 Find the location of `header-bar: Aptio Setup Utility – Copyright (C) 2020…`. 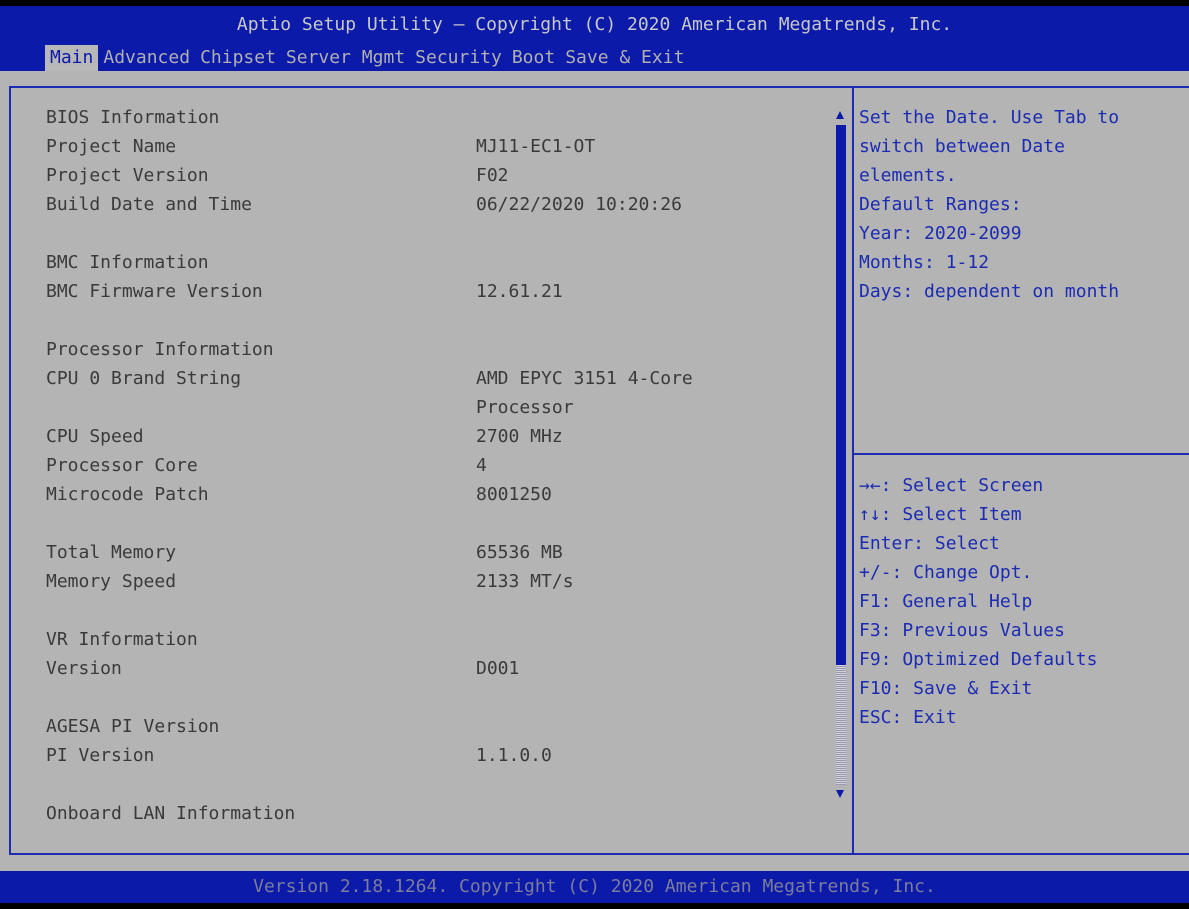

header-bar: Aptio Setup Utility – Copyright (C) 2020… is located at coordinates (594, 38).